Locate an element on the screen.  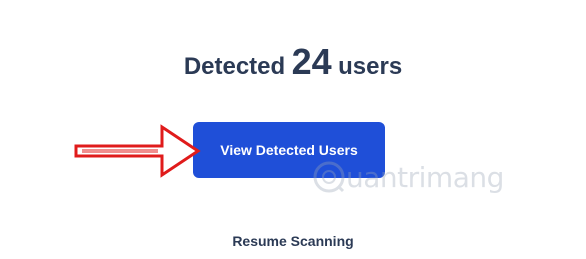
user-count: 24 is located at coordinates (311, 61).